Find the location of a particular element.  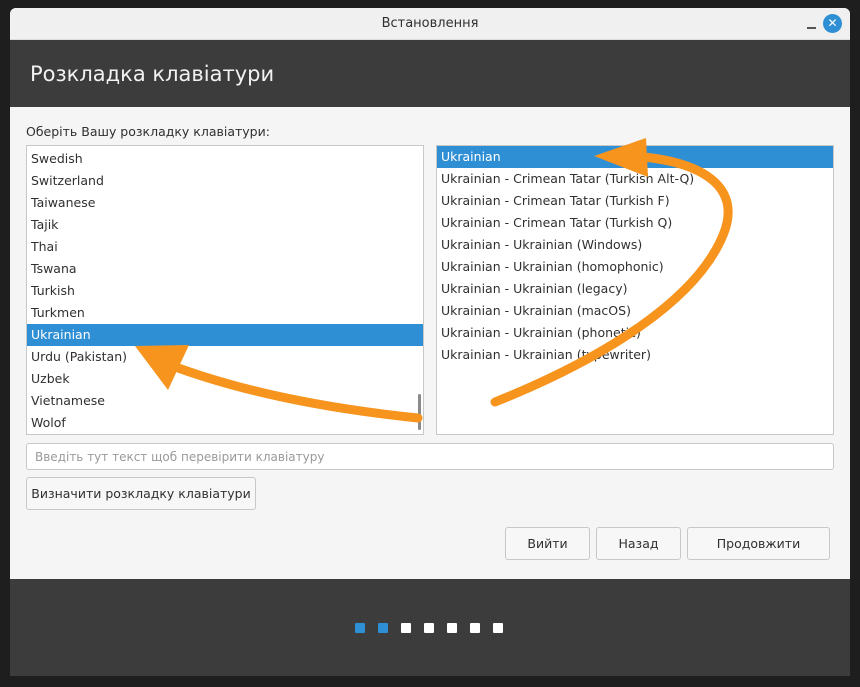

variant-list-item: Ukrainian - Ukrainian (homophonic) is located at coordinates (635, 267).